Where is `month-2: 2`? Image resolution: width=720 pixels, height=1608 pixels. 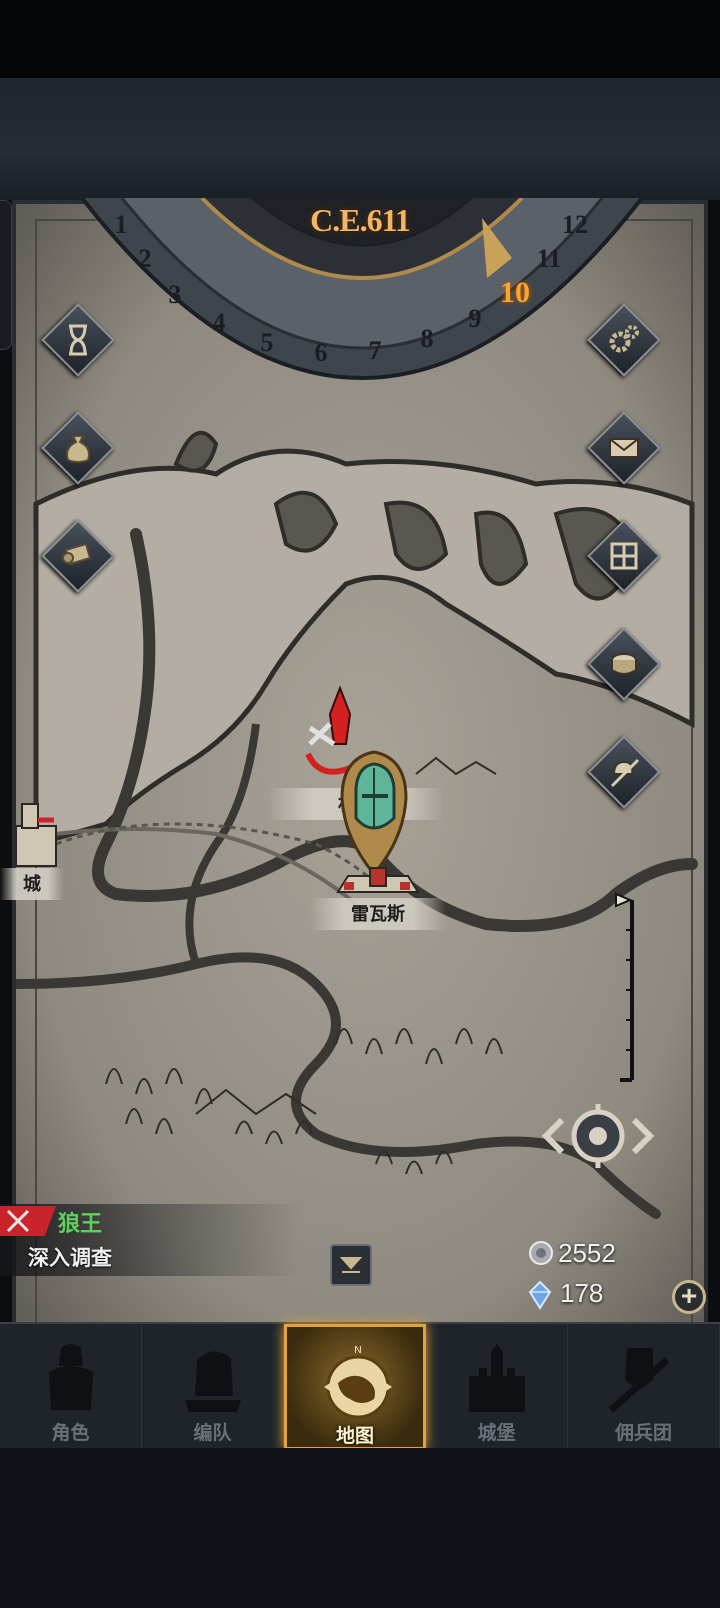 month-2: 2 is located at coordinates (145, 259).